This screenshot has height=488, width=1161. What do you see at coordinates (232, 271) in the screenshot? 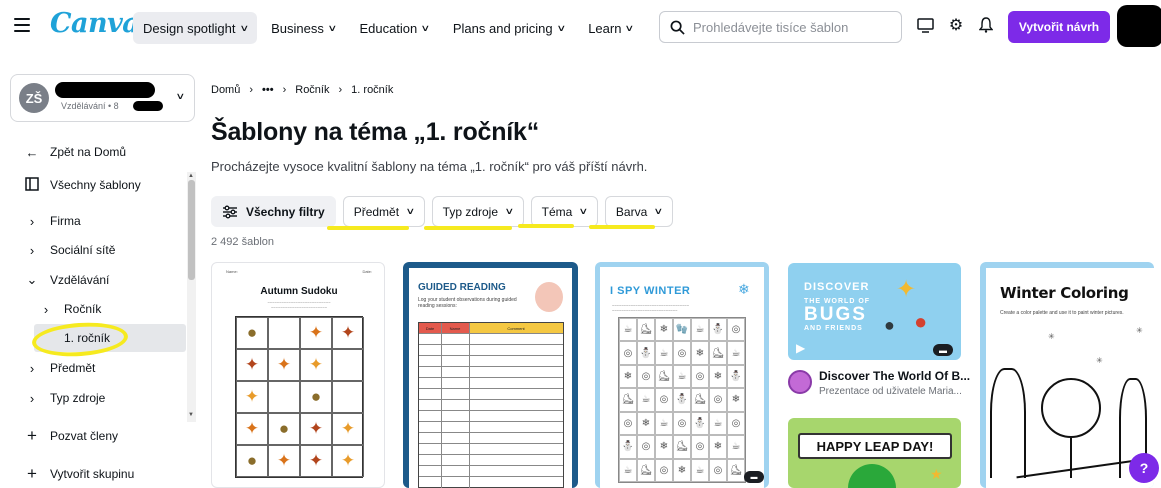
I see `name-label: Name:` at bounding box center [232, 271].